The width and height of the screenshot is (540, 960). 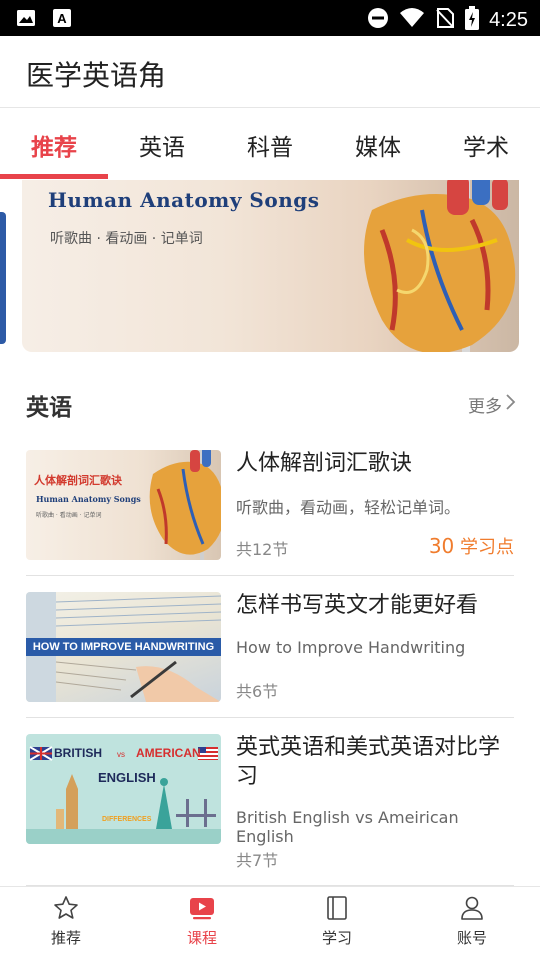 I want to click on course-thumbnail: HOW TO IMPROVE HANDWRITING, so click(x=123, y=647).